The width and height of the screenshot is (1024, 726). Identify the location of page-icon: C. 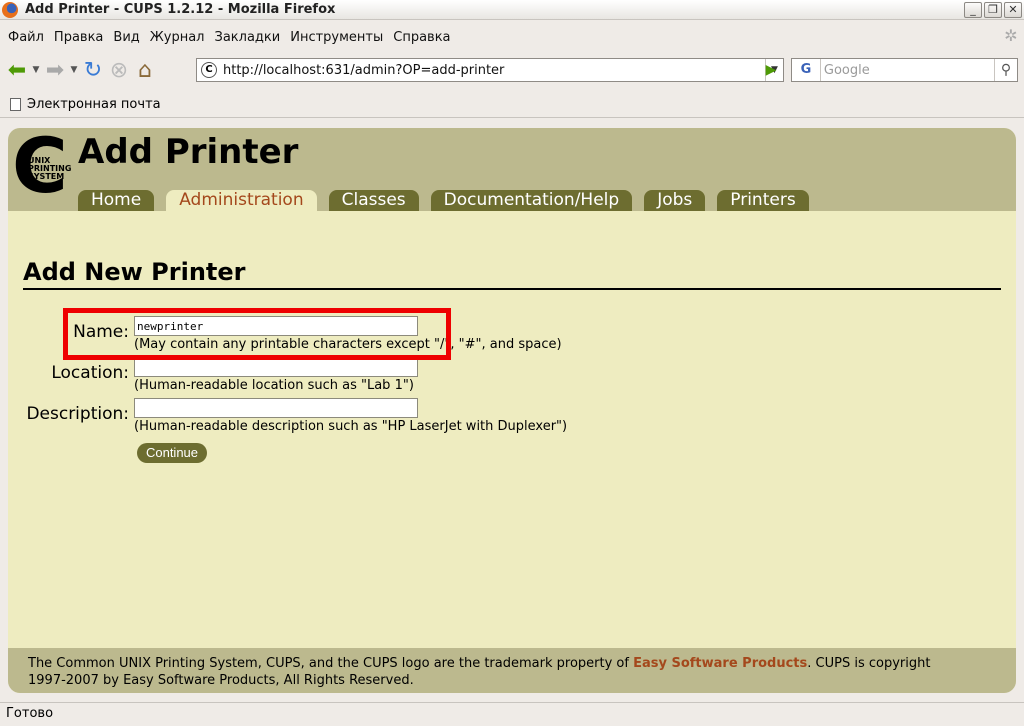
(209, 70).